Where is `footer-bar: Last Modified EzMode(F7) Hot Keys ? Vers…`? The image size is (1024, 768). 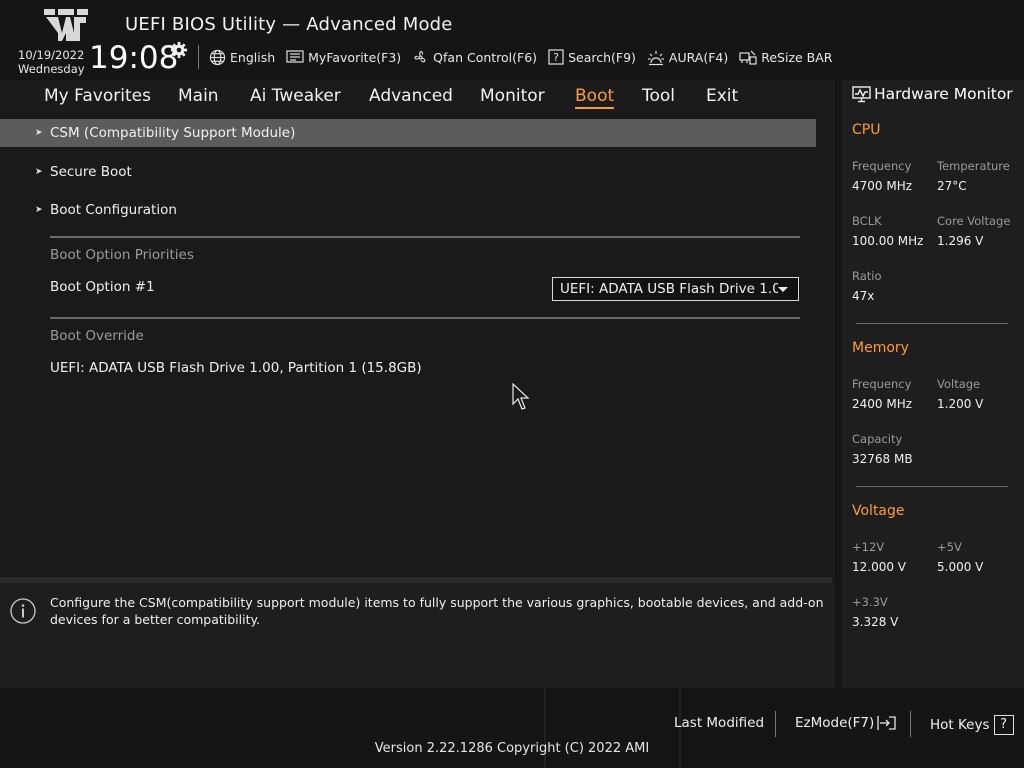 footer-bar: Last Modified EzMode(F7) Hot Keys ? Vers… is located at coordinates (512, 728).